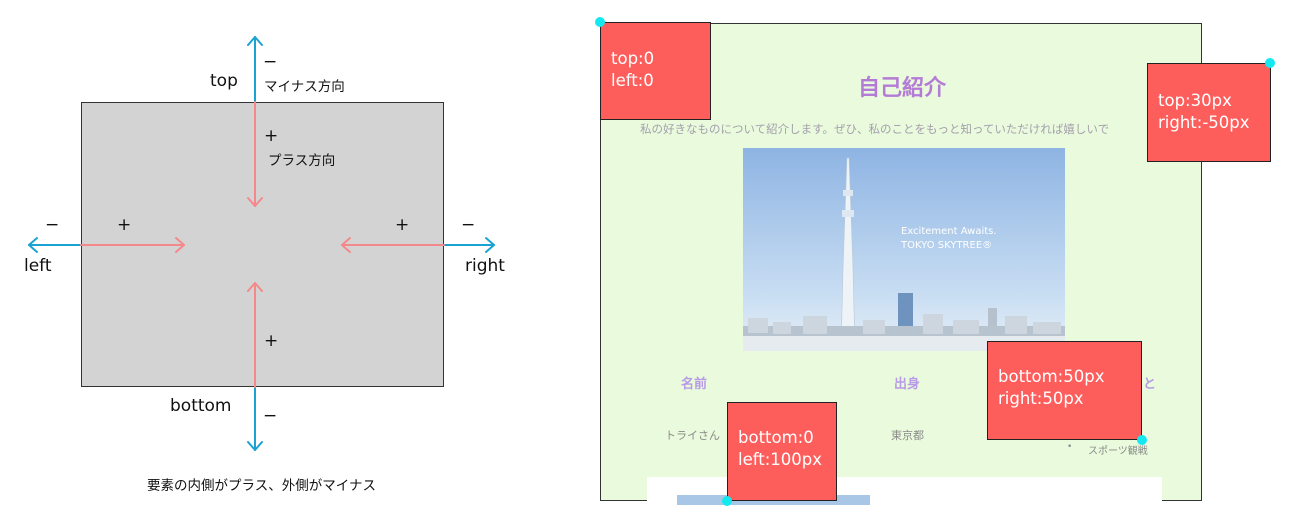  Describe the element at coordinates (694, 384) in the screenshot. I see `column-header-name: 名前` at that location.